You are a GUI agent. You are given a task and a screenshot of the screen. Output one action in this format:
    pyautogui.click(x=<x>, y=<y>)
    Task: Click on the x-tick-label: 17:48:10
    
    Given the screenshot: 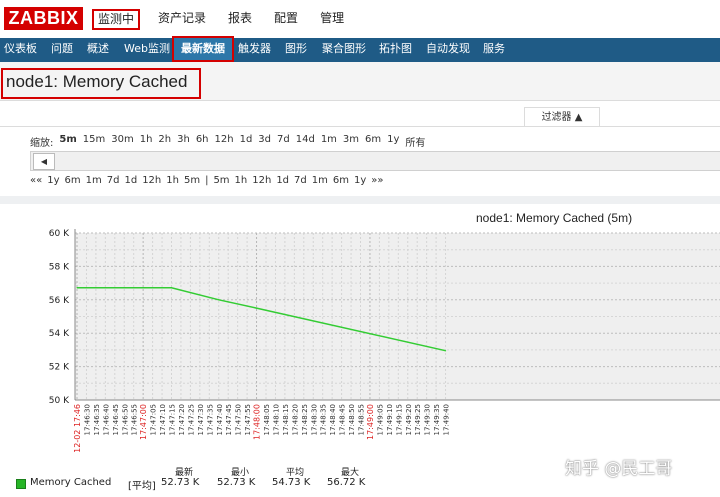 What is the action you would take?
    pyautogui.click(x=276, y=419)
    